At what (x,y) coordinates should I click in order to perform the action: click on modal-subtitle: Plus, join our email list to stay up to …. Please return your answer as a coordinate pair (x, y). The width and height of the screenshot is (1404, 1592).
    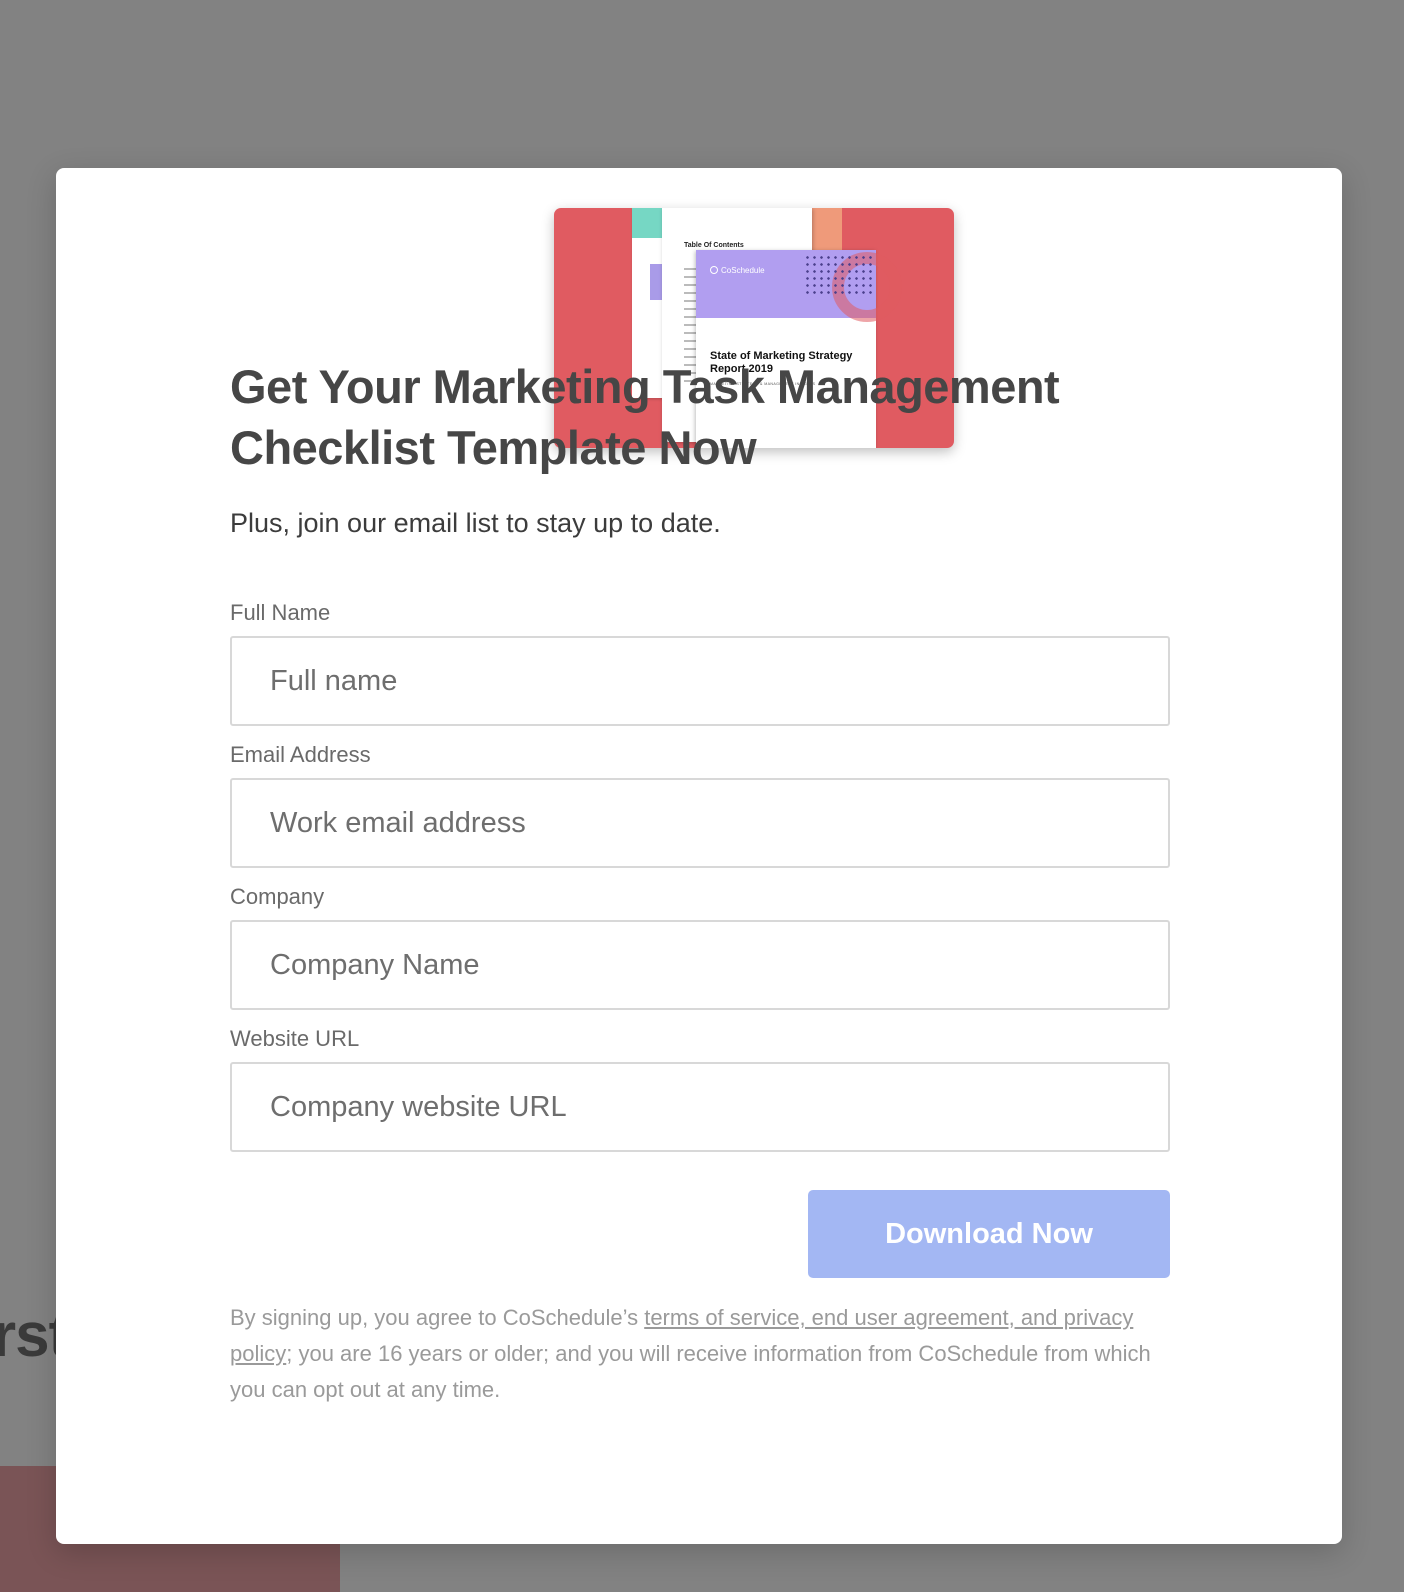
    Looking at the image, I should click on (475, 523).